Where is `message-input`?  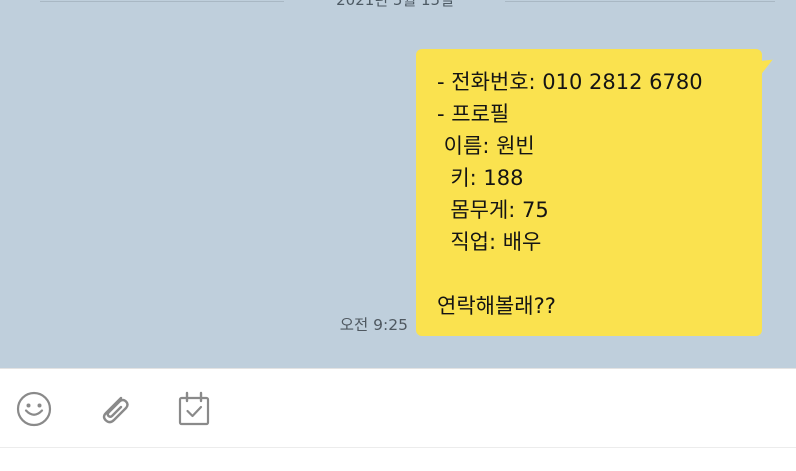
message-input is located at coordinates (398, 459).